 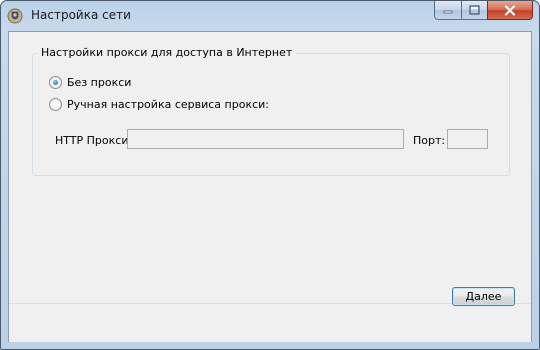 What do you see at coordinates (429, 140) in the screenshot?
I see `port-label: Порт:` at bounding box center [429, 140].